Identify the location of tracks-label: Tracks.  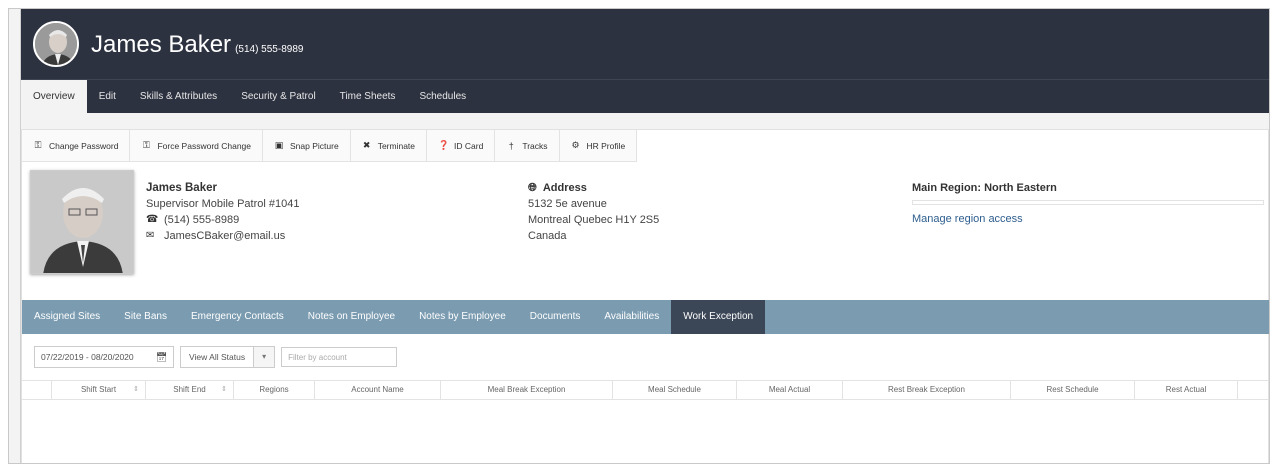
(535, 145).